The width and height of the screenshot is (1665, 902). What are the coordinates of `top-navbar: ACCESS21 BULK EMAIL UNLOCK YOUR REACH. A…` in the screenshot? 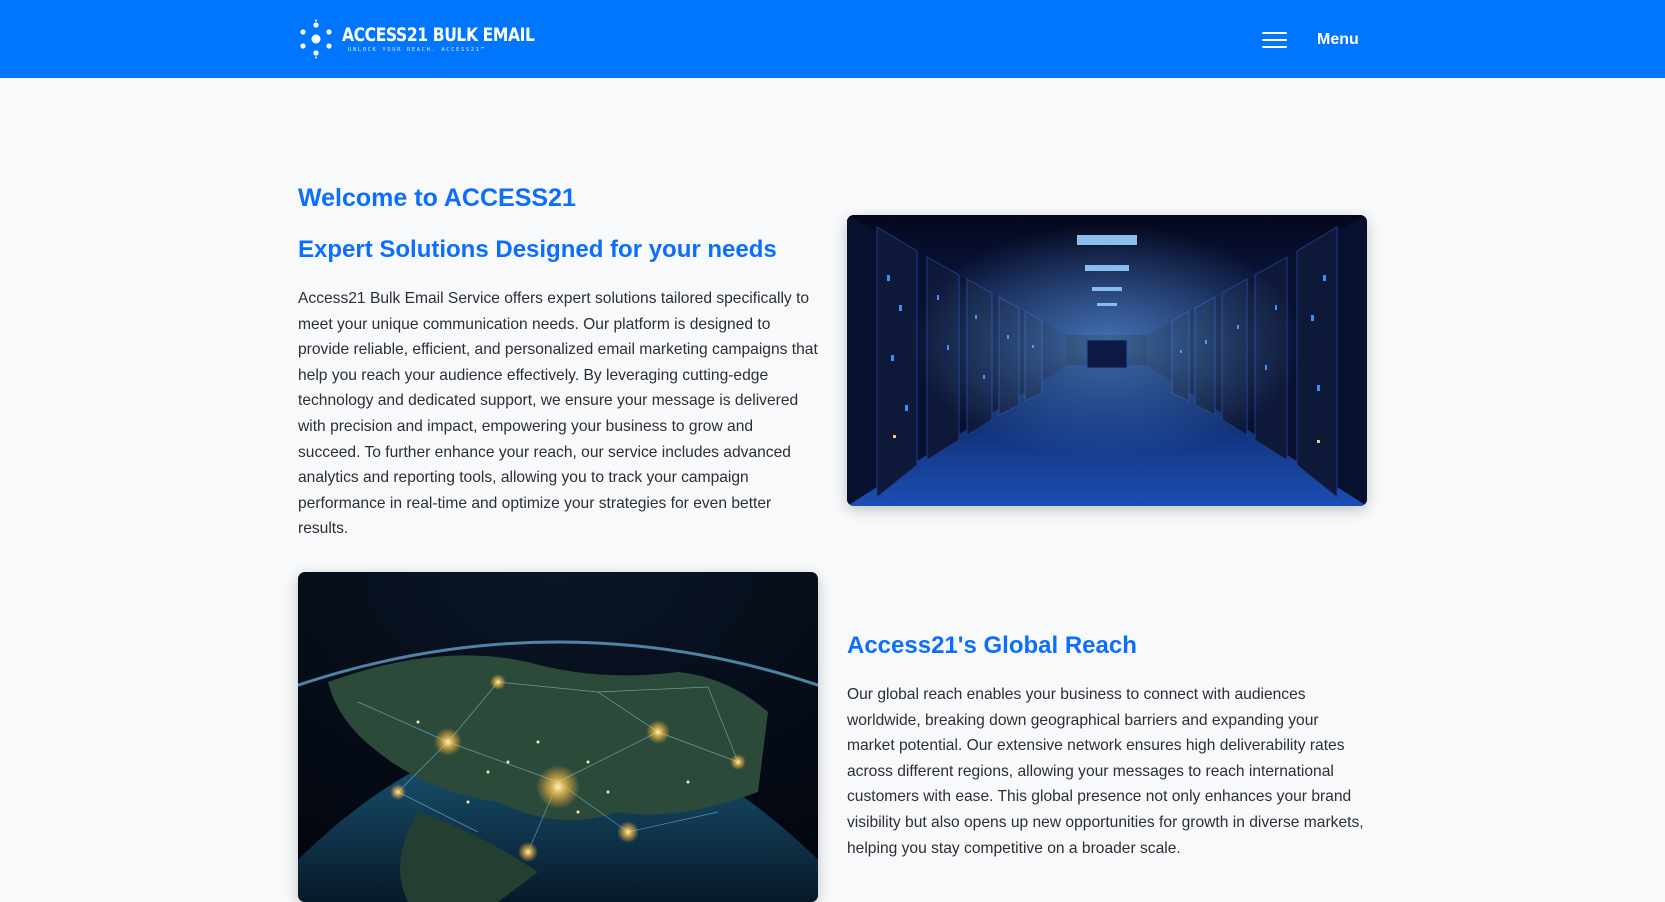 It's located at (832, 39).